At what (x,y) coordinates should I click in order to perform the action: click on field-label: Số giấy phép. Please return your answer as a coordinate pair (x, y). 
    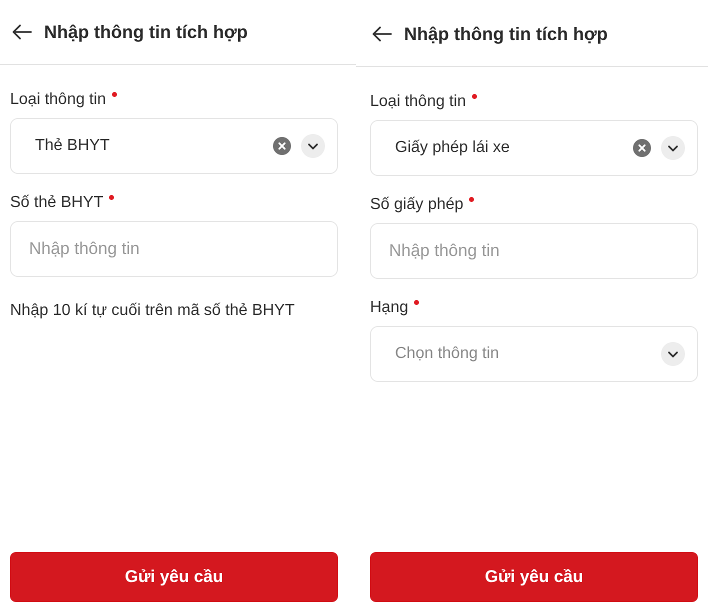
    Looking at the image, I should click on (417, 205).